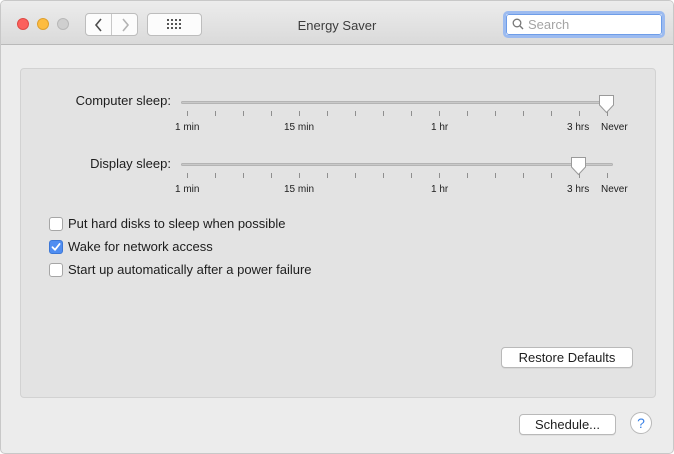  What do you see at coordinates (567, 357) in the screenshot?
I see `restore-defaults-button: Restore Defaults` at bounding box center [567, 357].